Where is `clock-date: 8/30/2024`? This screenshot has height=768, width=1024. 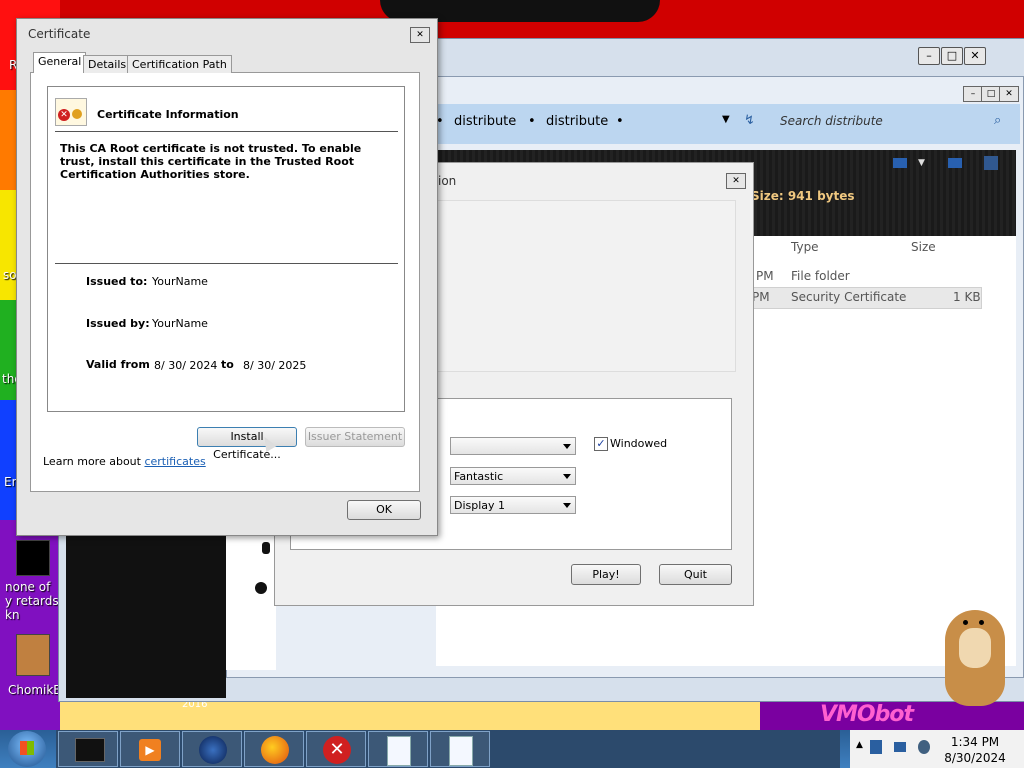 clock-date: 8/30/2024 is located at coordinates (975, 758).